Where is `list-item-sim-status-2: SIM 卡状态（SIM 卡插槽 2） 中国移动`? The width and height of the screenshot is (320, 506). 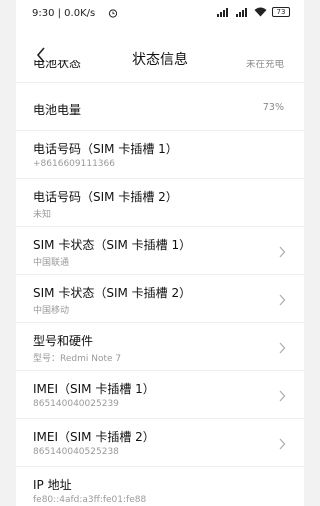 list-item-sim-status-2: SIM 卡状态（SIM 卡插槽 2） 中国移动 is located at coordinates (160, 299).